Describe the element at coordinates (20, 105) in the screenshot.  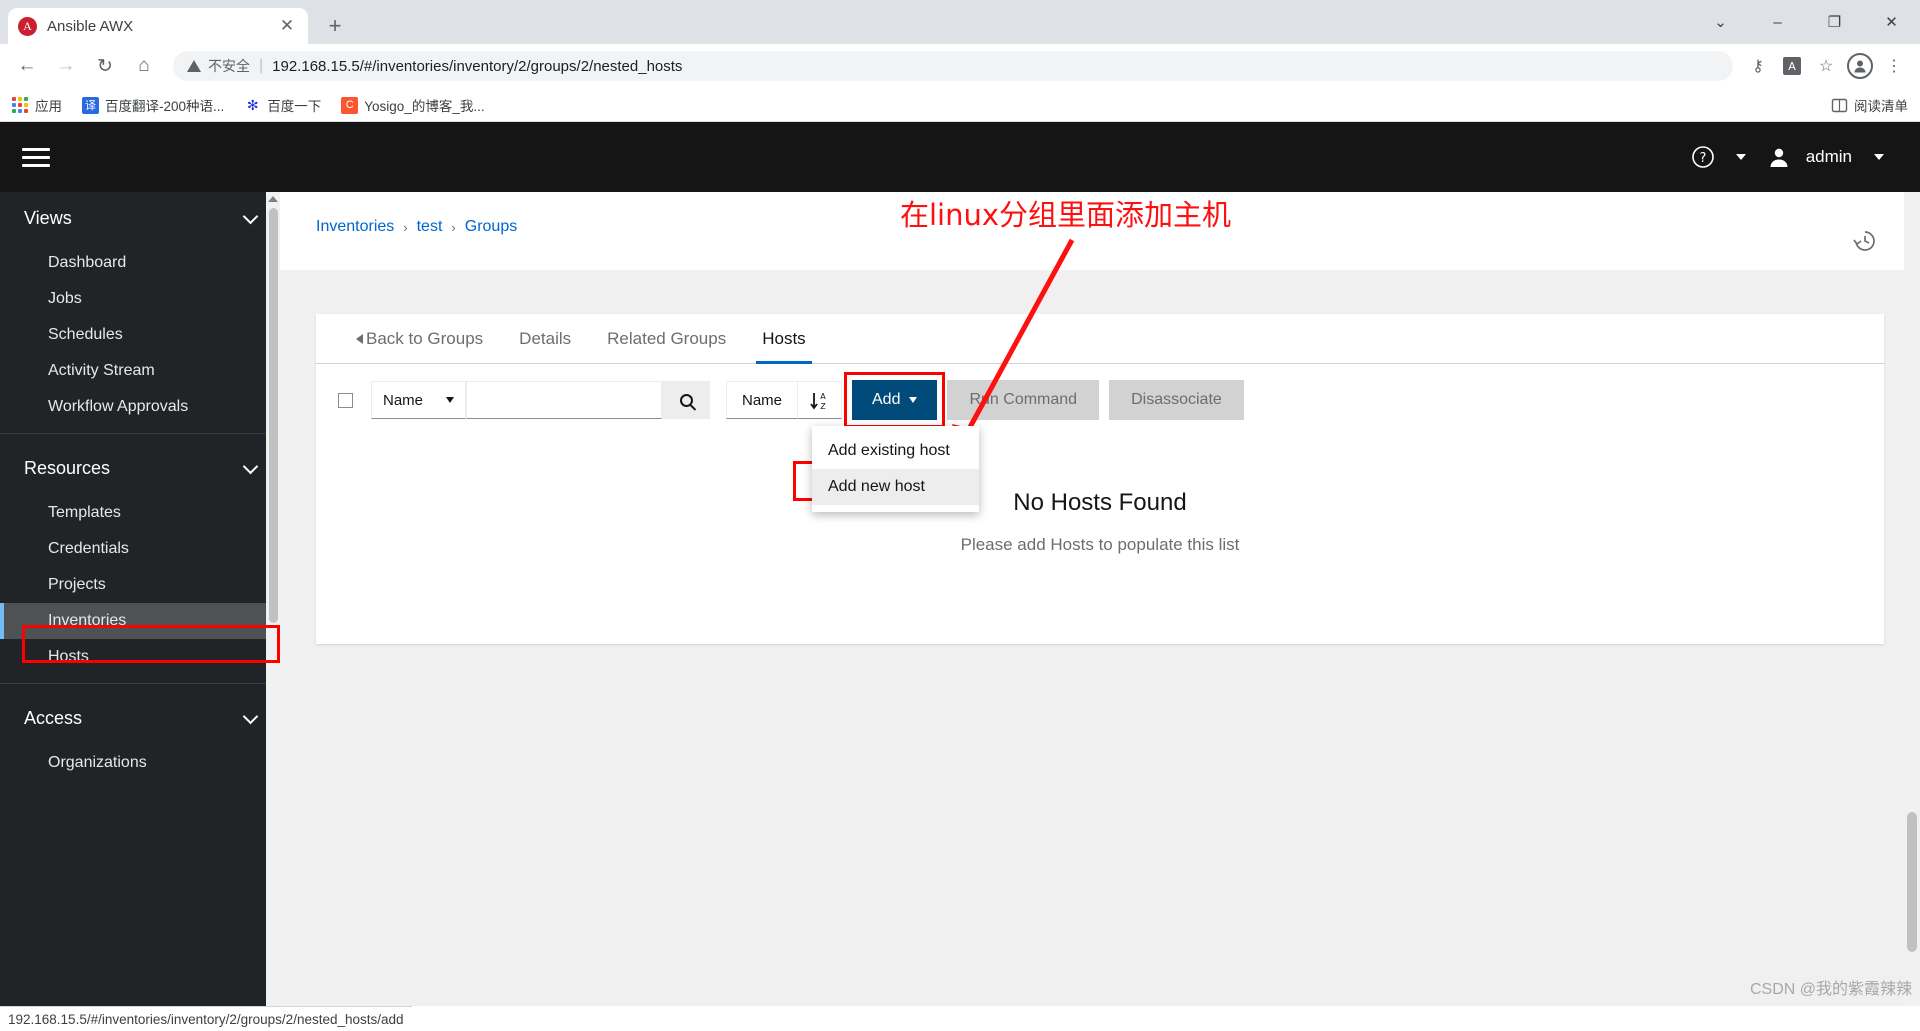
I see `apps-grid-icon` at that location.